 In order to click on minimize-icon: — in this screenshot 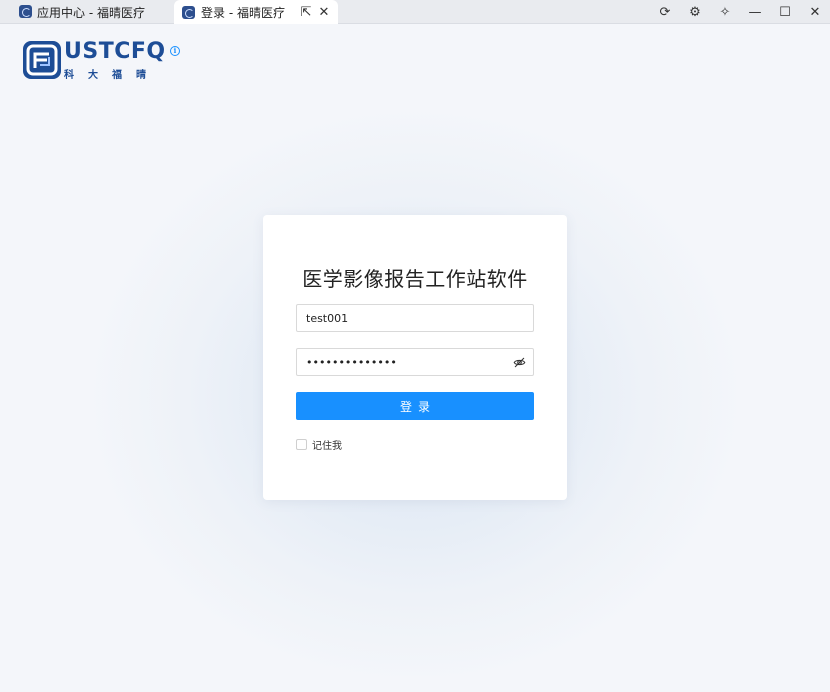, I will do `click(755, 12)`.